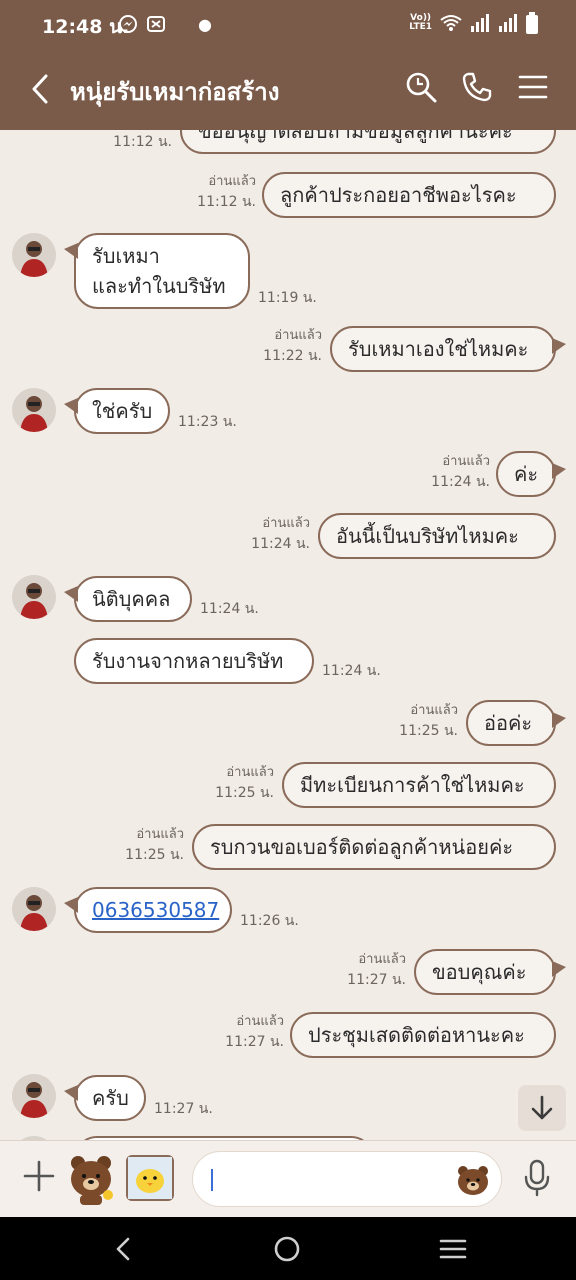 This screenshot has height=1280, width=576. What do you see at coordinates (157, 271) in the screenshot?
I see `message-bubble-incoming: รับเหมา และทำในบริษัท` at bounding box center [157, 271].